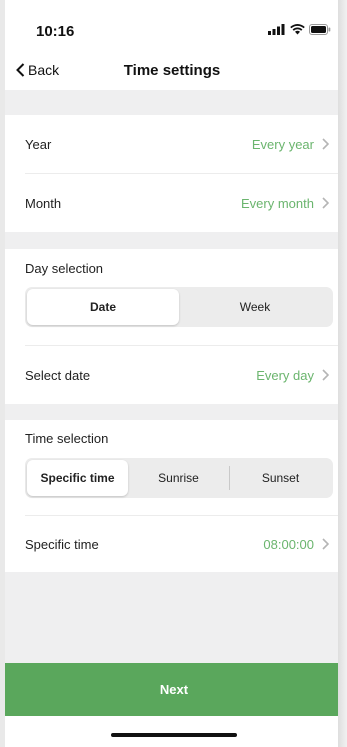  I want to click on navigation-bar: Back Time settings, so click(174, 71).